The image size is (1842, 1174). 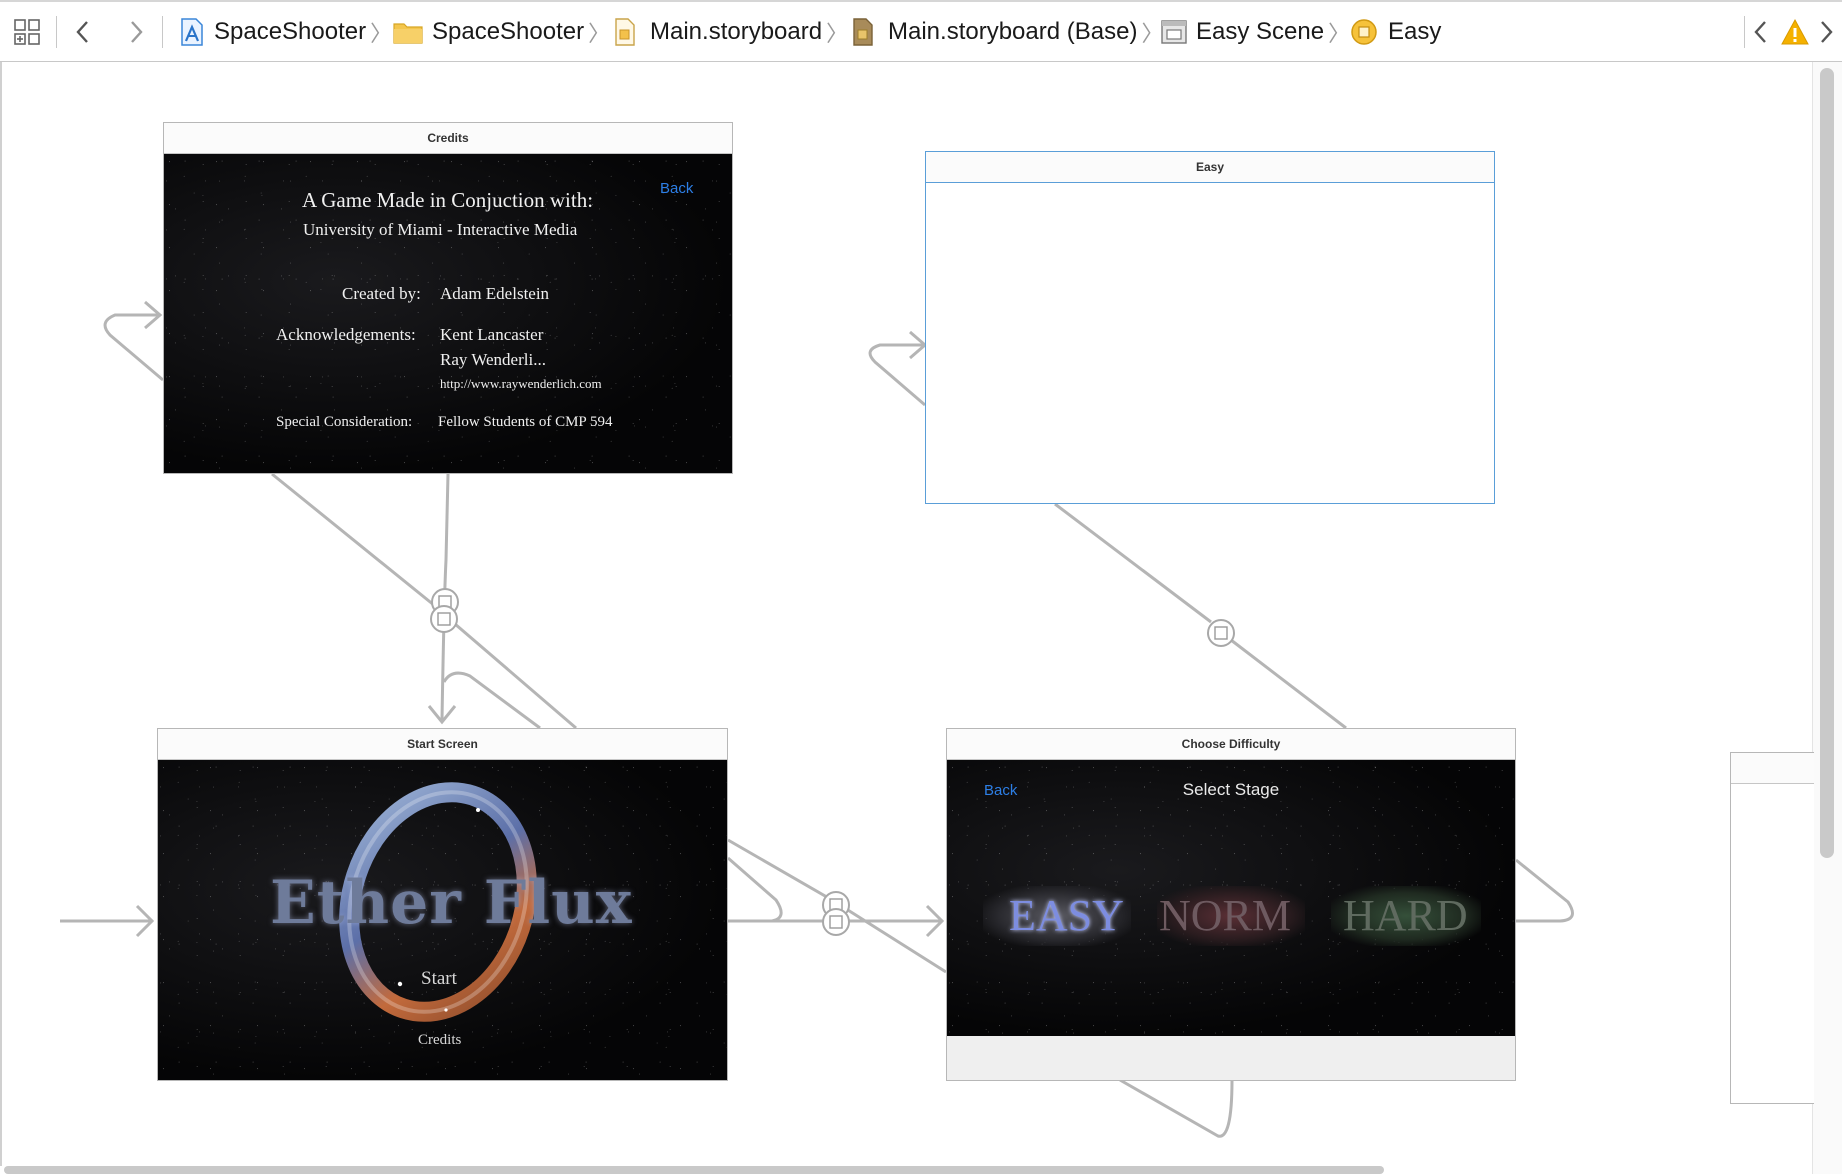 I want to click on start-button: Start, so click(x=439, y=979).